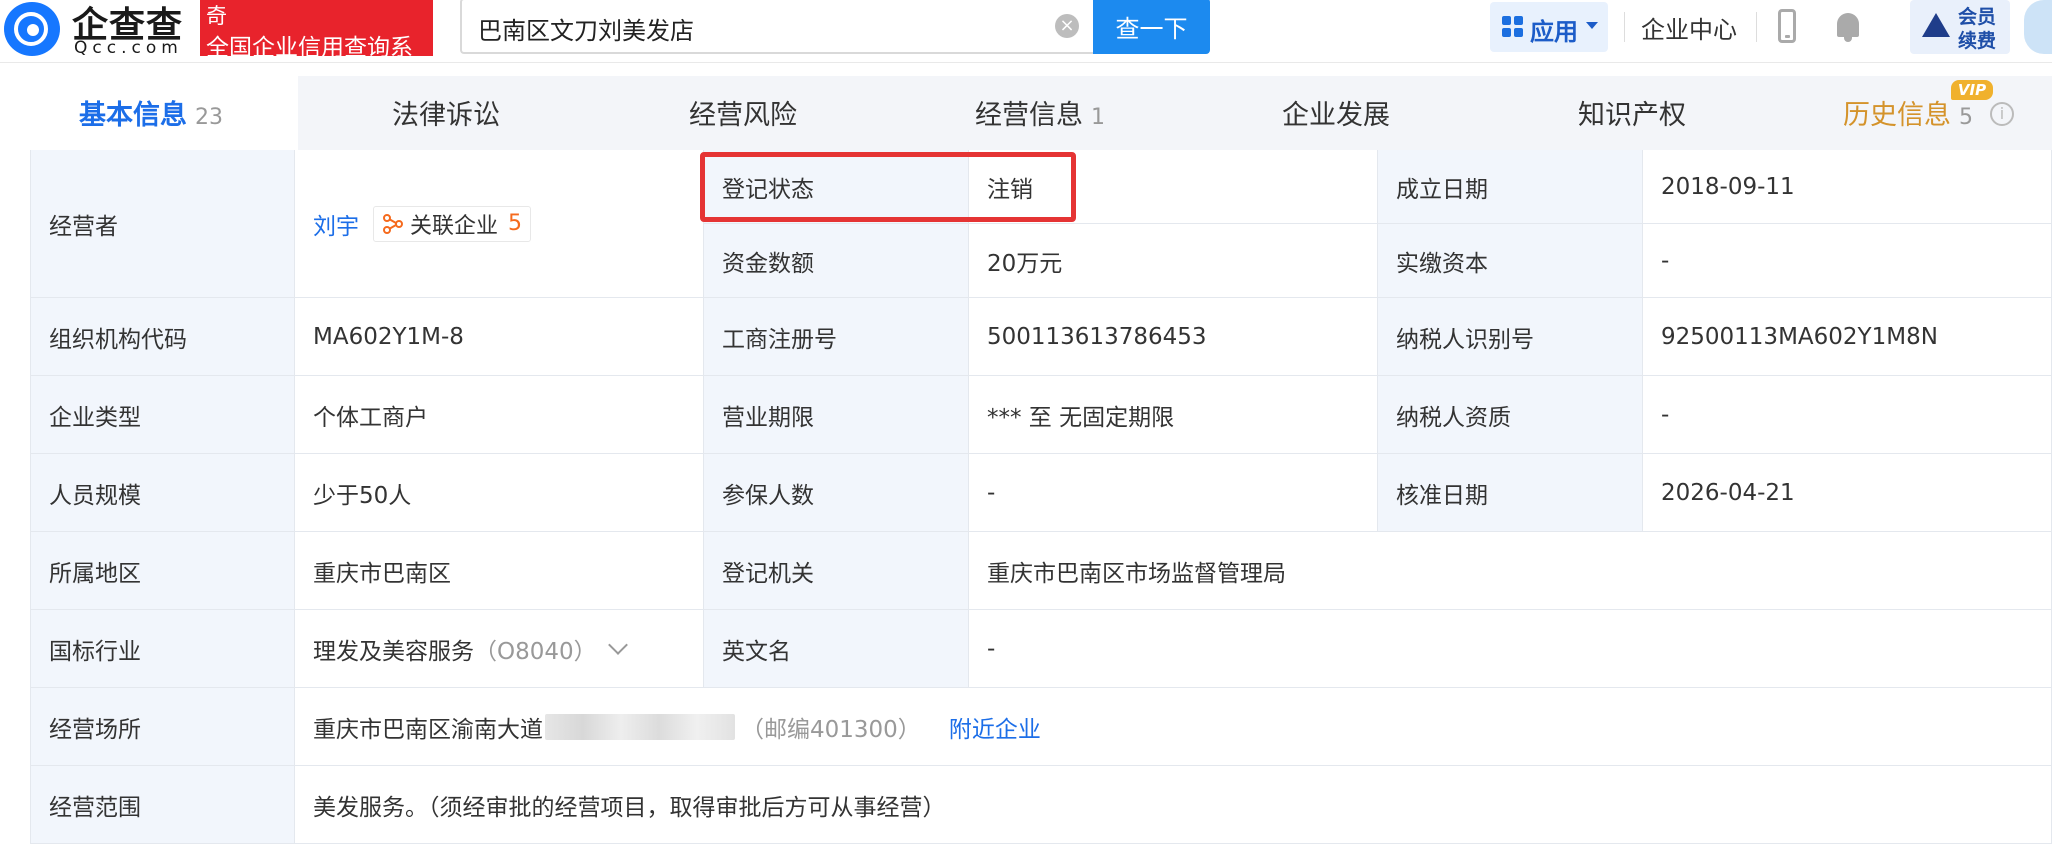 This screenshot has width=2052, height=844. Describe the element at coordinates (1510, 649) in the screenshot. I see `english-name-value: -` at that location.